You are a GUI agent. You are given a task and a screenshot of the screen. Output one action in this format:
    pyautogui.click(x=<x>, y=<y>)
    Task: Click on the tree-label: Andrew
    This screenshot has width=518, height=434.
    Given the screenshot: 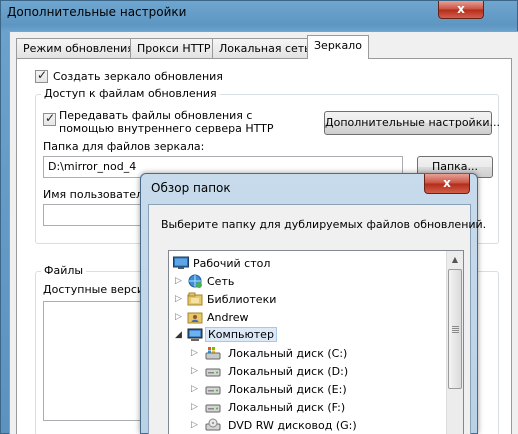 What is the action you would take?
    pyautogui.click(x=228, y=317)
    